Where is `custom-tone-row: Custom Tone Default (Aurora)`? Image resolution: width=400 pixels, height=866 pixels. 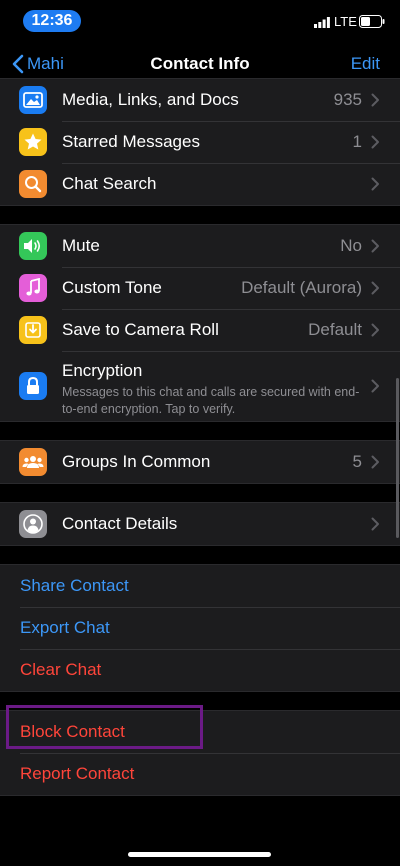
custom-tone-row: Custom Tone Default (Aurora) is located at coordinates (200, 288).